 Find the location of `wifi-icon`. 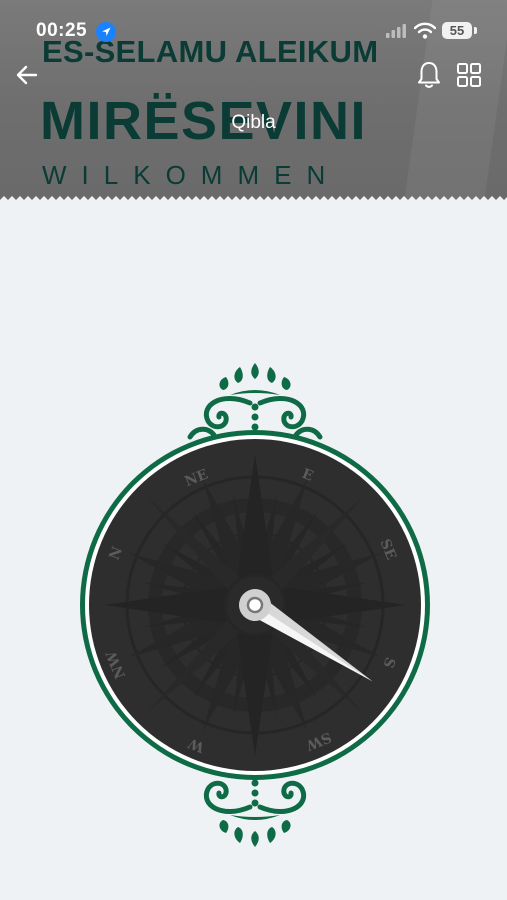

wifi-icon is located at coordinates (425, 33).